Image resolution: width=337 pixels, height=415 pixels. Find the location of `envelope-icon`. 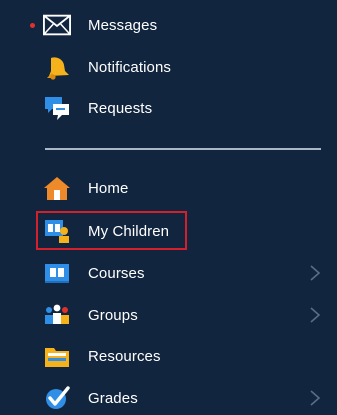

envelope-icon is located at coordinates (57, 25).